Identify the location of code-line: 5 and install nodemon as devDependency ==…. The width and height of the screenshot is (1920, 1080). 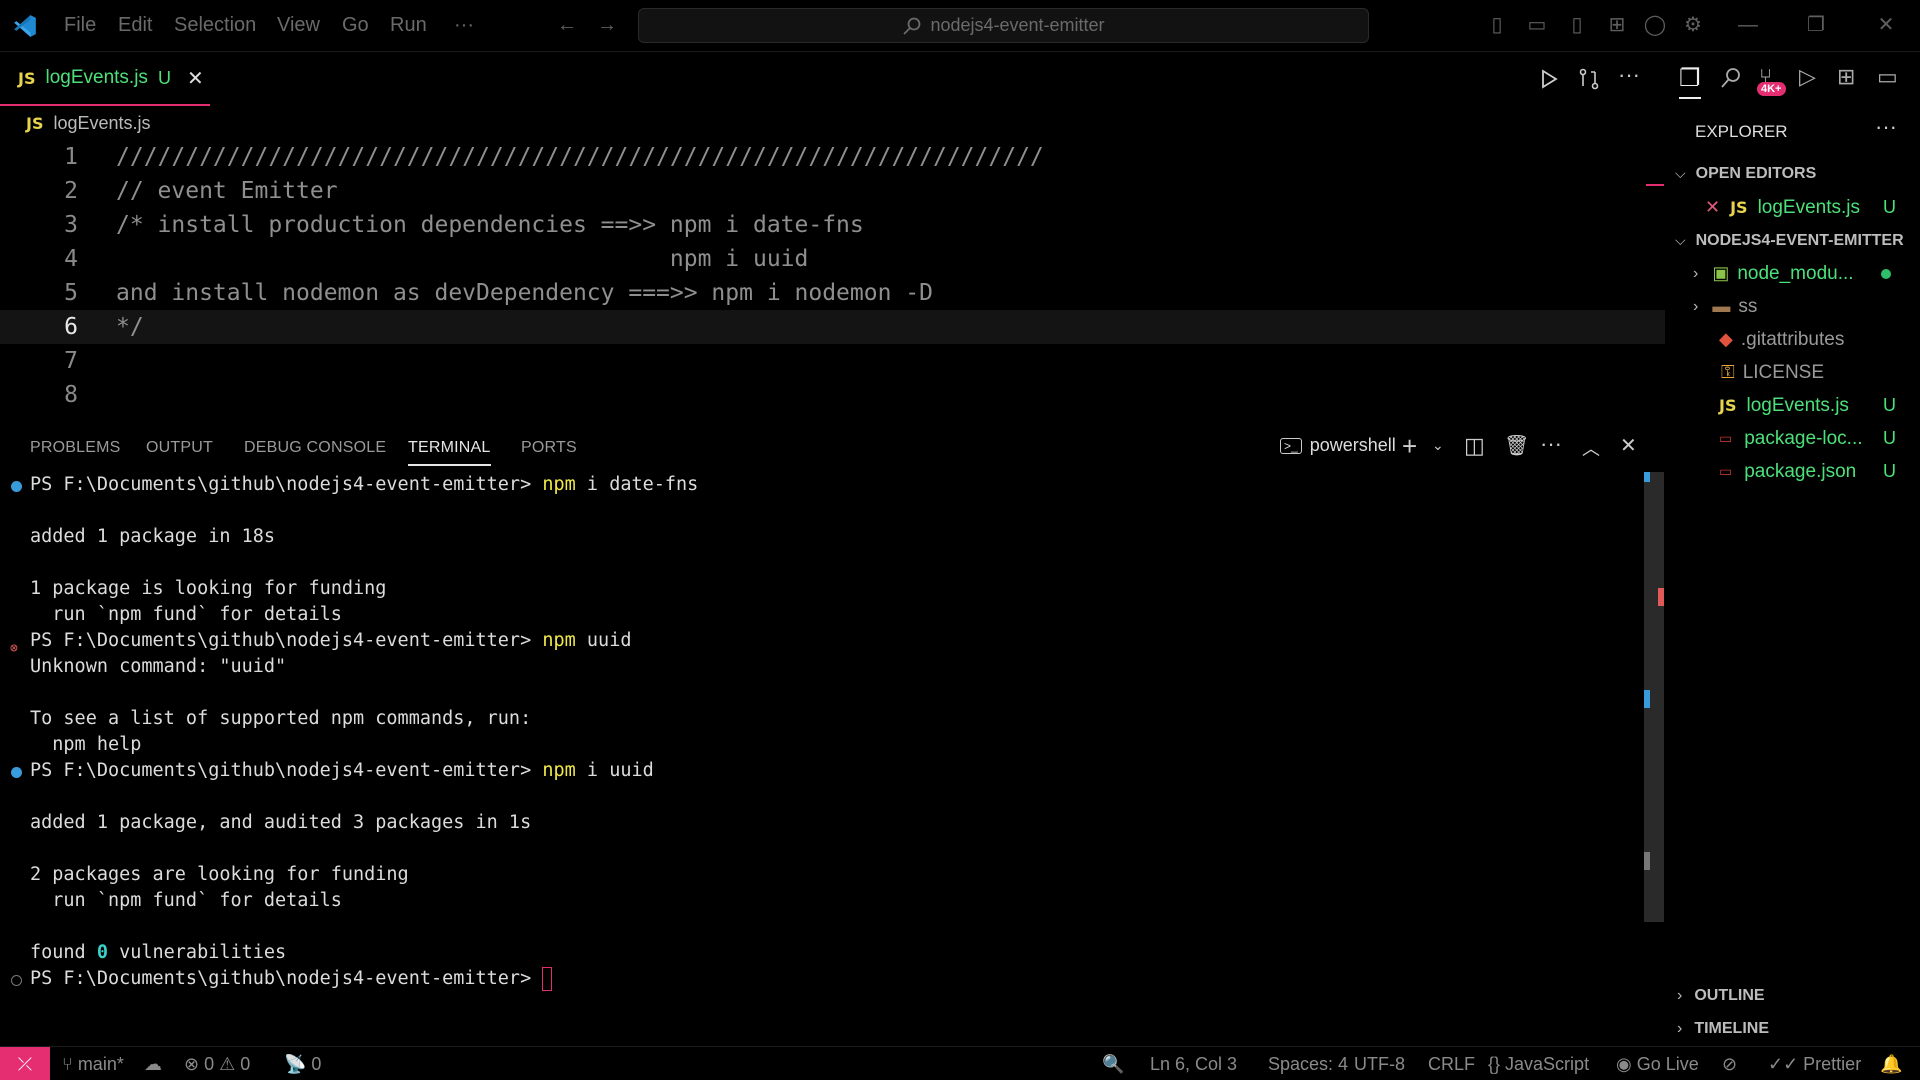
(832, 293).